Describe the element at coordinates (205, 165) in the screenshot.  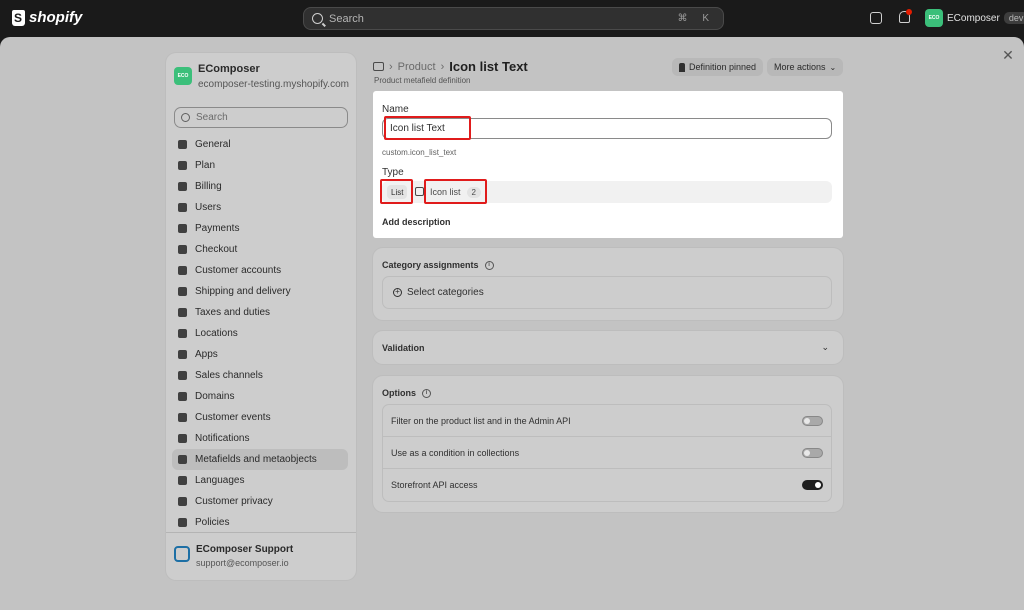
I see `sidebar-item-label: Plan` at that location.